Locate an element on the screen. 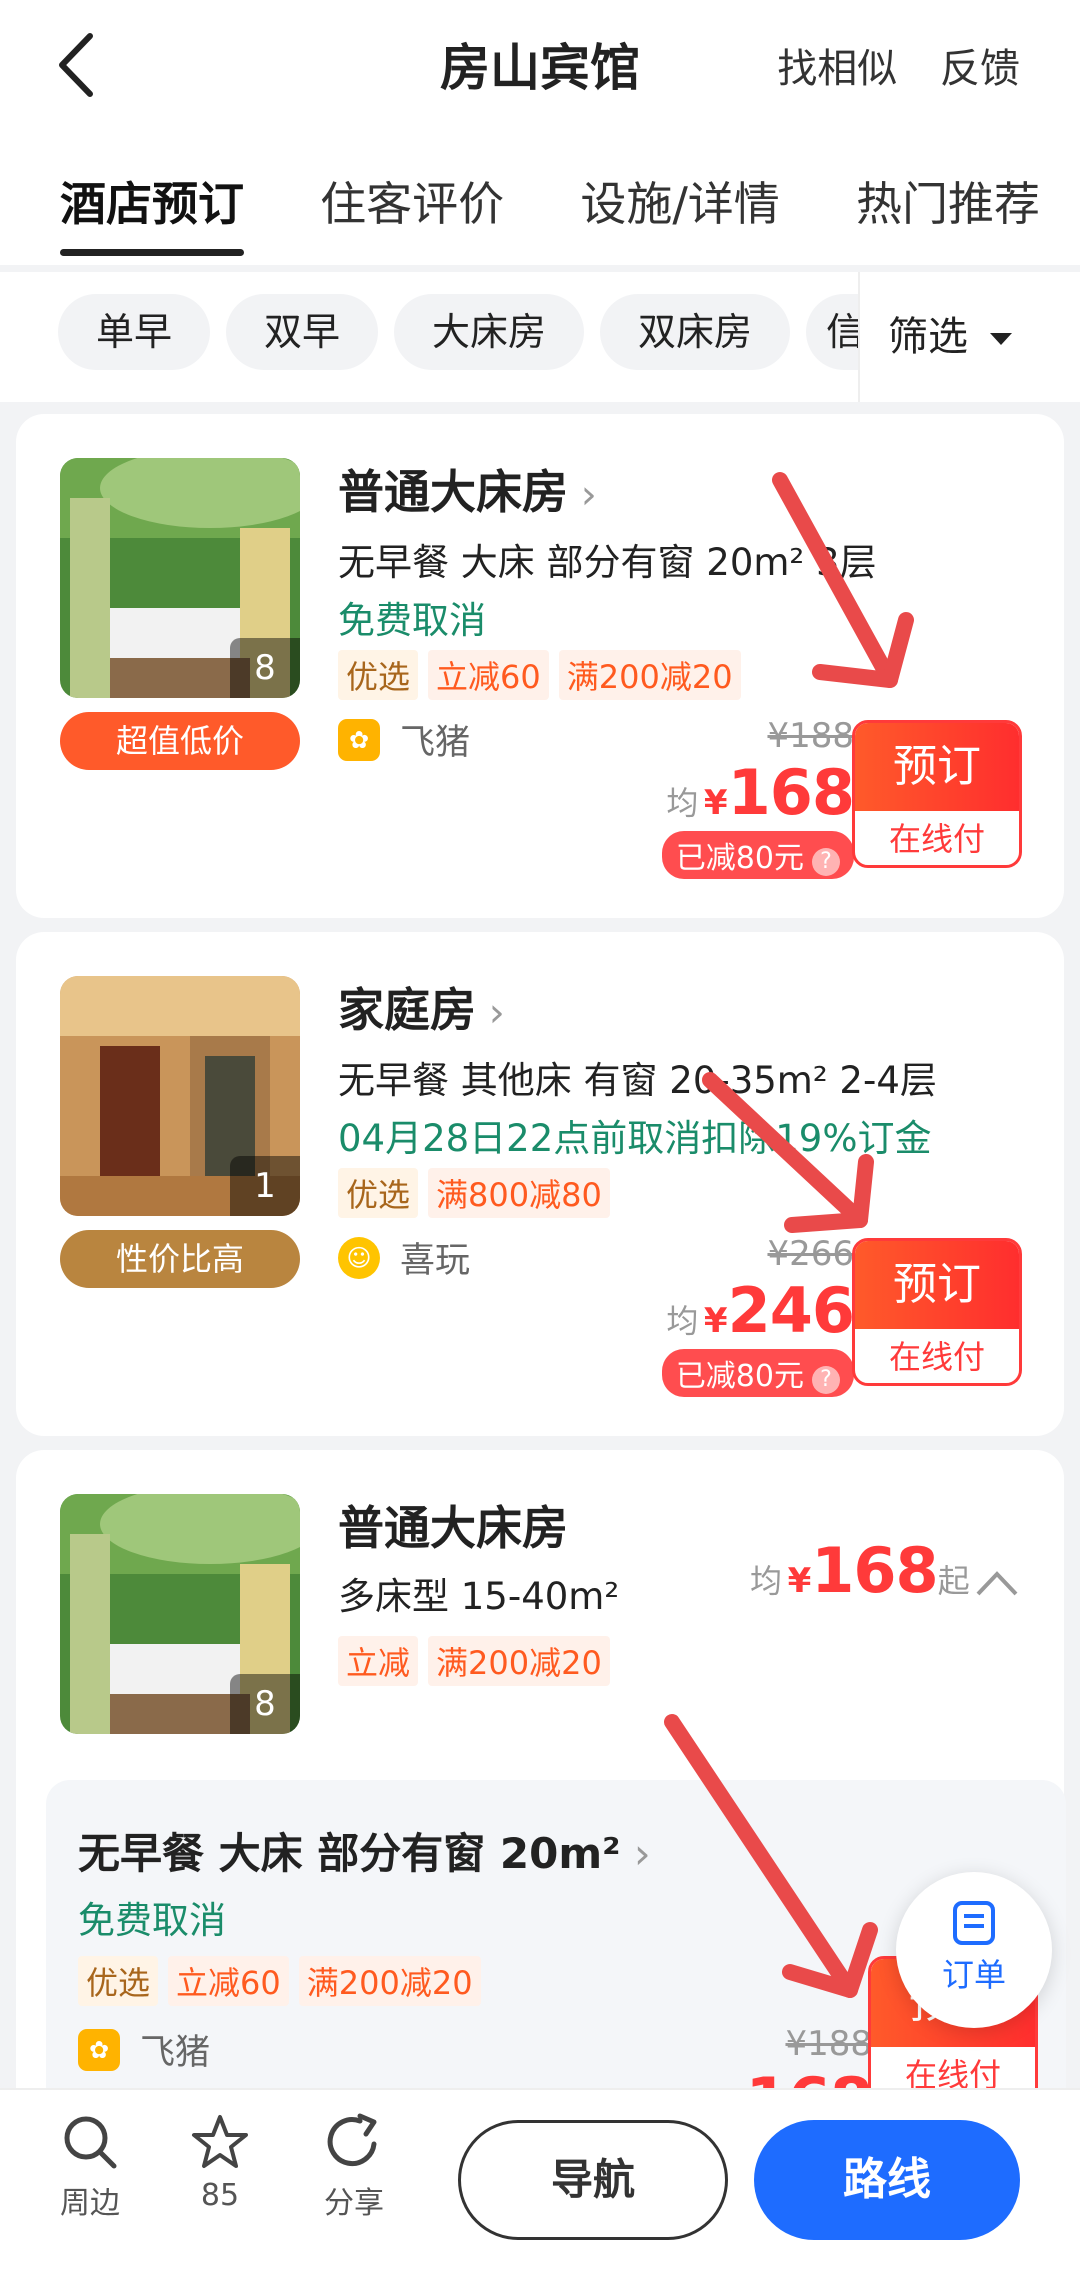  find-similar-button: 找相似 is located at coordinates (837, 69).